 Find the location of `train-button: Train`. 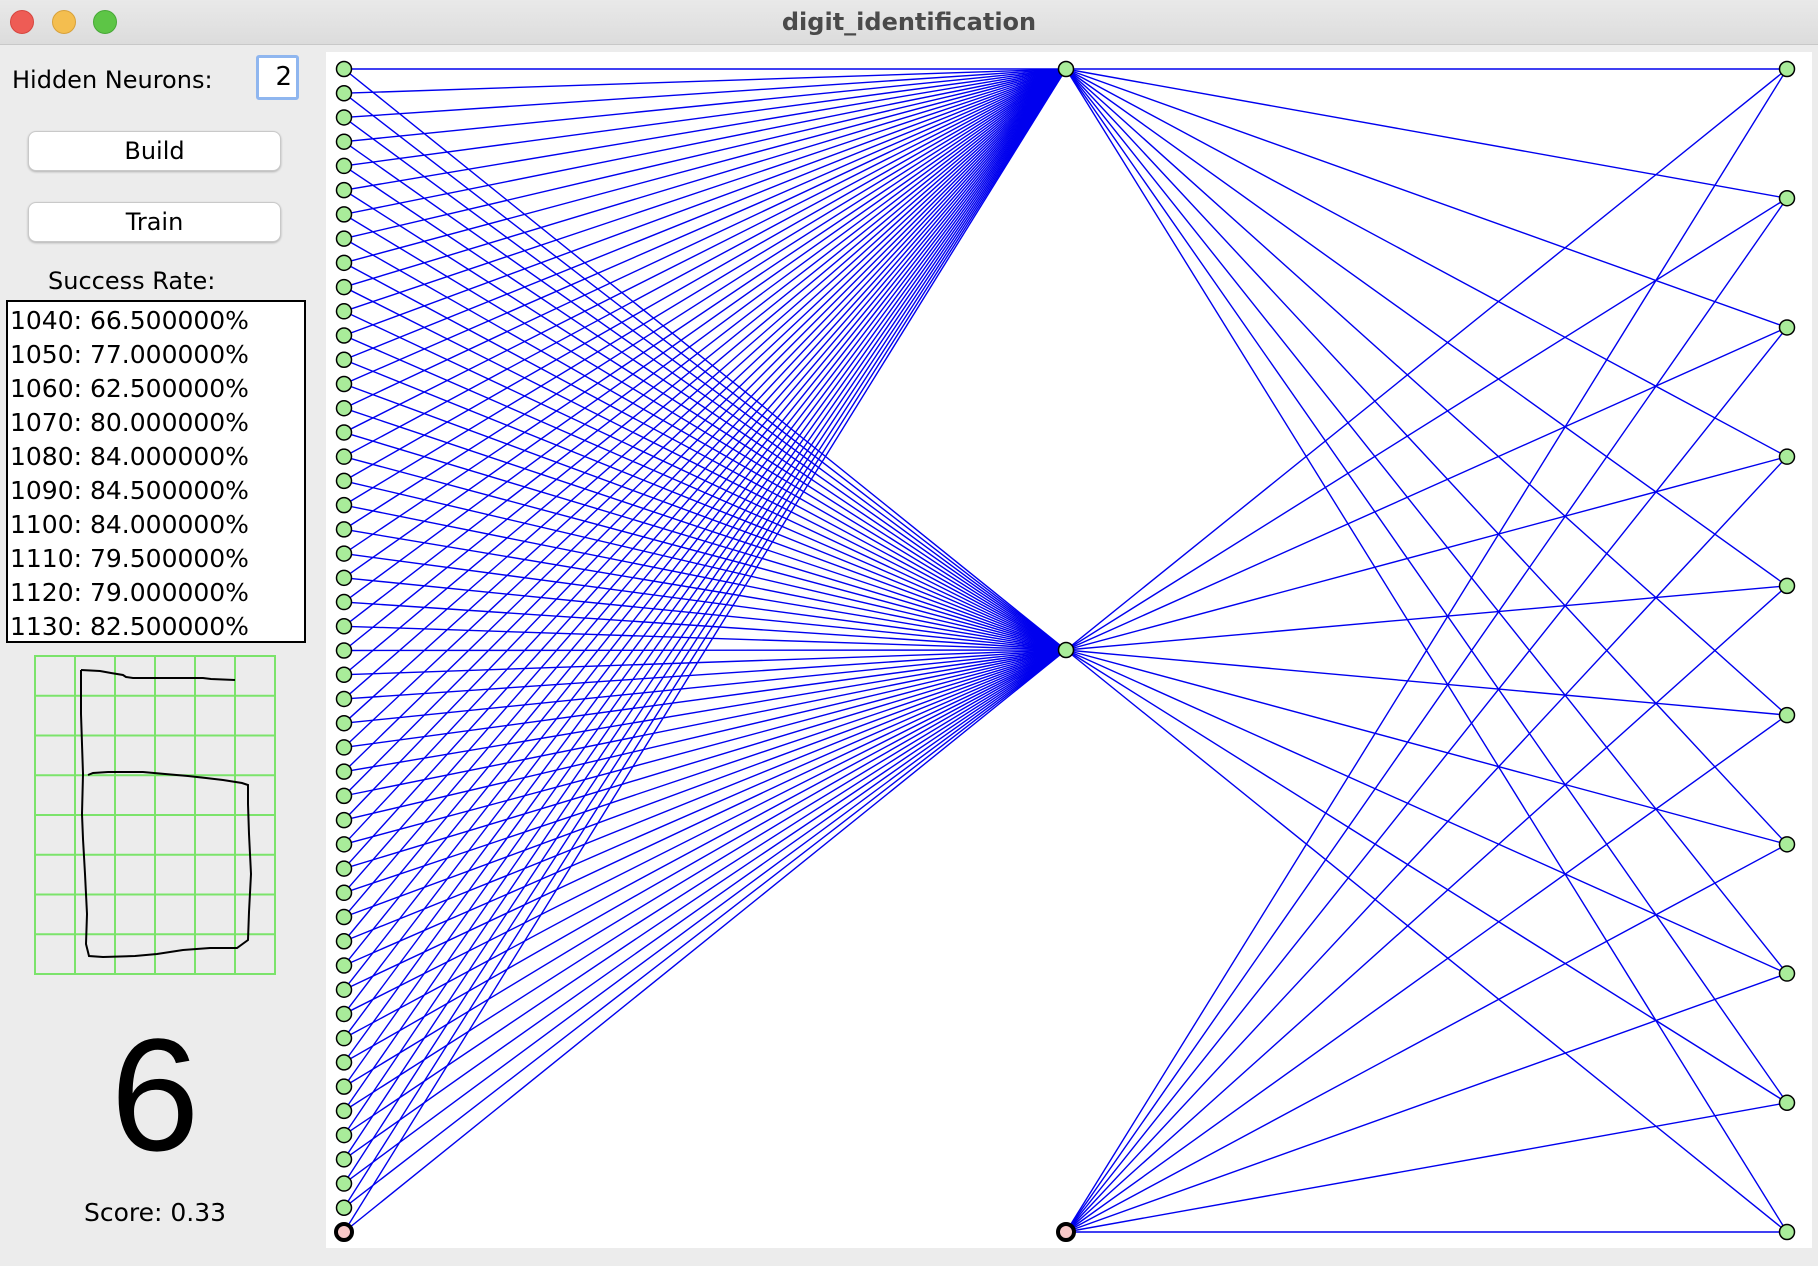

train-button: Train is located at coordinates (154, 222).